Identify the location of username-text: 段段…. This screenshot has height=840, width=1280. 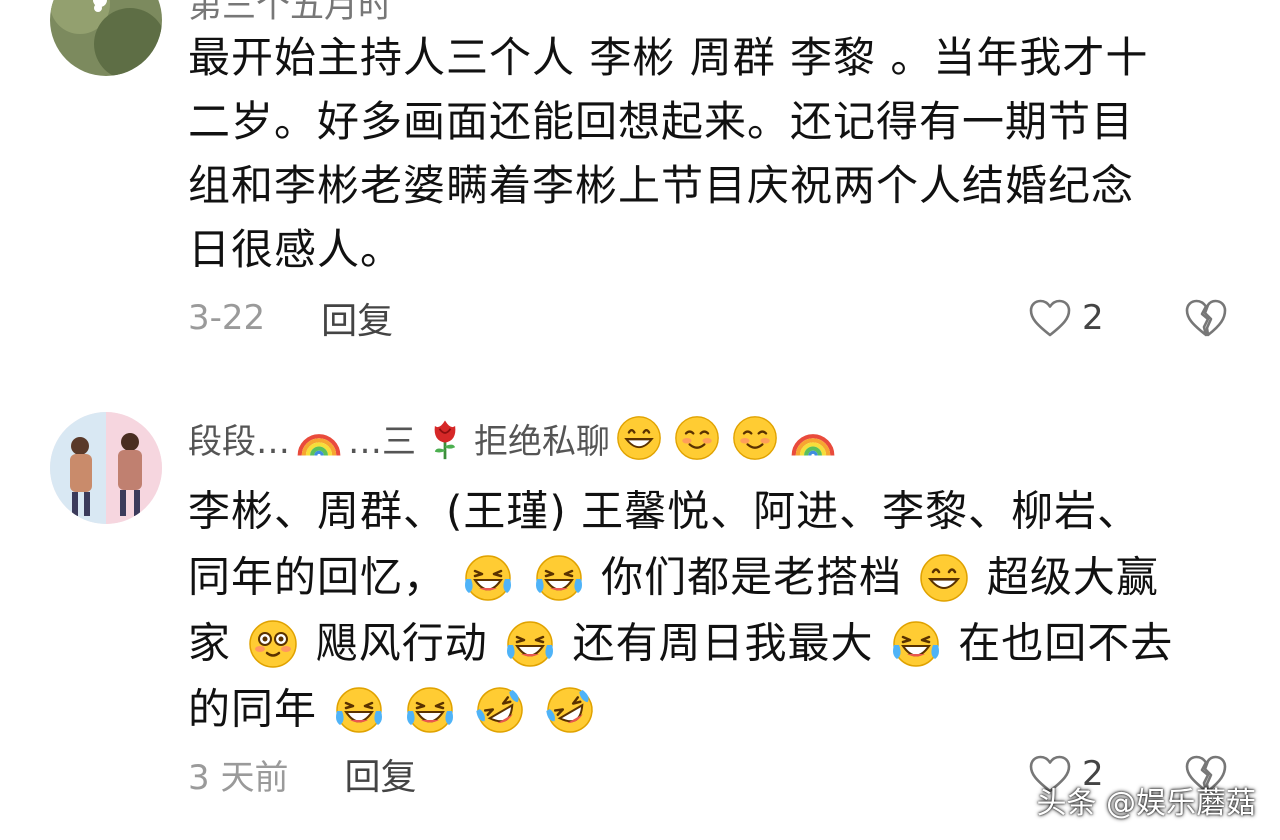
(239, 441).